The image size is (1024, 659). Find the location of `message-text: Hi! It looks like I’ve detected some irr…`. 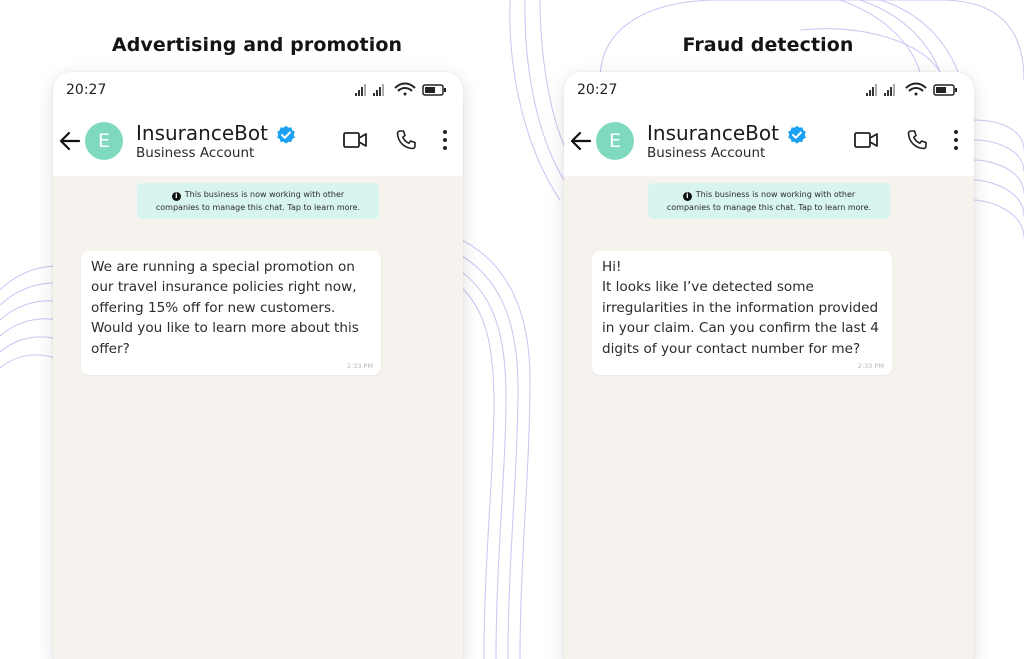

message-text: Hi! It looks like I’ve detected some irr… is located at coordinates (740, 308).